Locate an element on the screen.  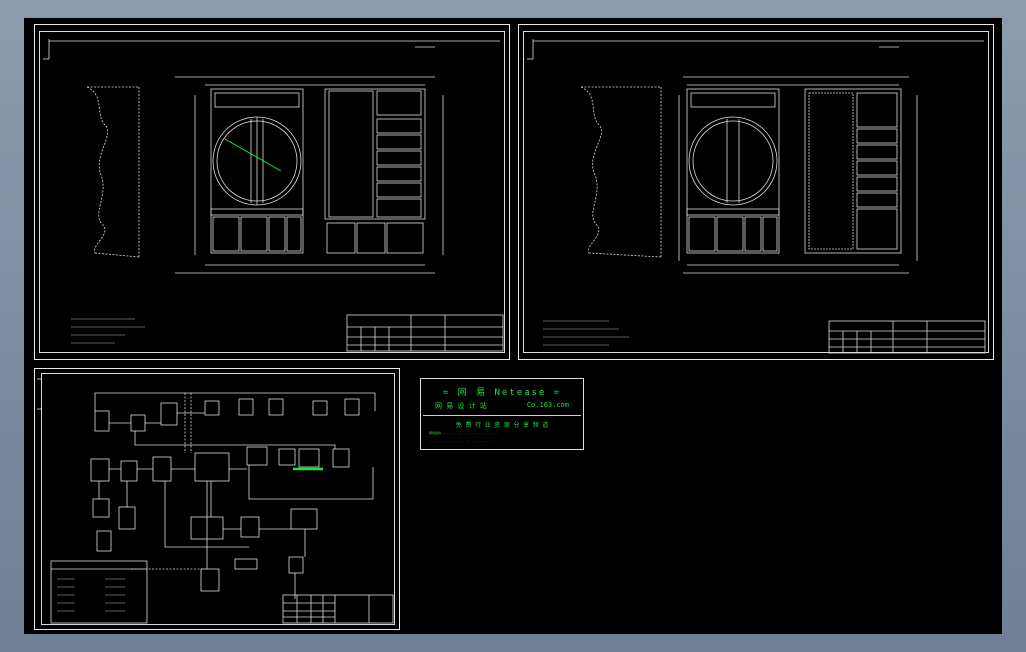
drawing-sheet-process-flow is located at coordinates (217, 499).